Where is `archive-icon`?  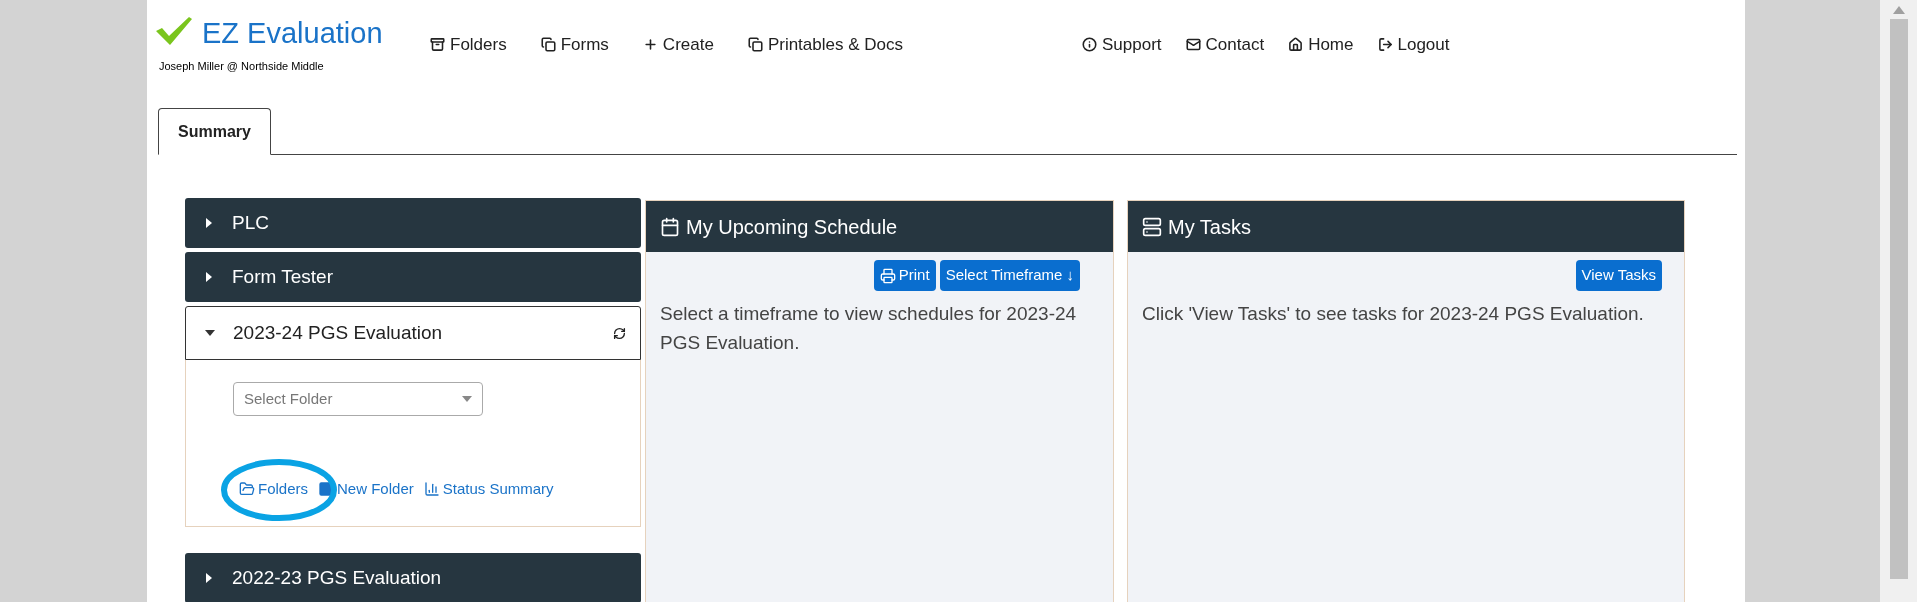
archive-icon is located at coordinates (437, 45).